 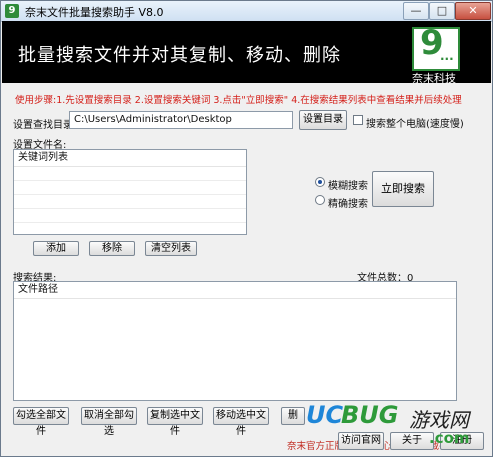 I want to click on search-dir-label: 设置查找目录:, so click(x=45, y=125).